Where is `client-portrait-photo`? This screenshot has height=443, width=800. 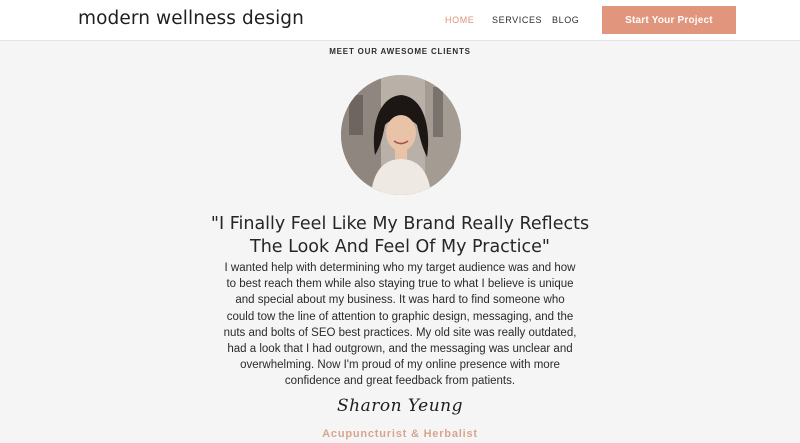 client-portrait-photo is located at coordinates (401, 135).